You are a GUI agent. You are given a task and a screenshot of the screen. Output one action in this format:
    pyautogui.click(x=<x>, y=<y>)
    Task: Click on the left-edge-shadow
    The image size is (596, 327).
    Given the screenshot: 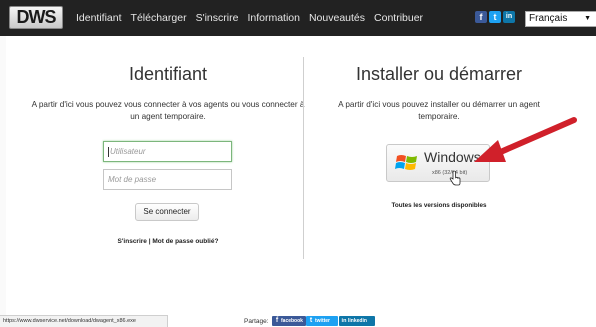 What is the action you would take?
    pyautogui.click(x=3, y=163)
    